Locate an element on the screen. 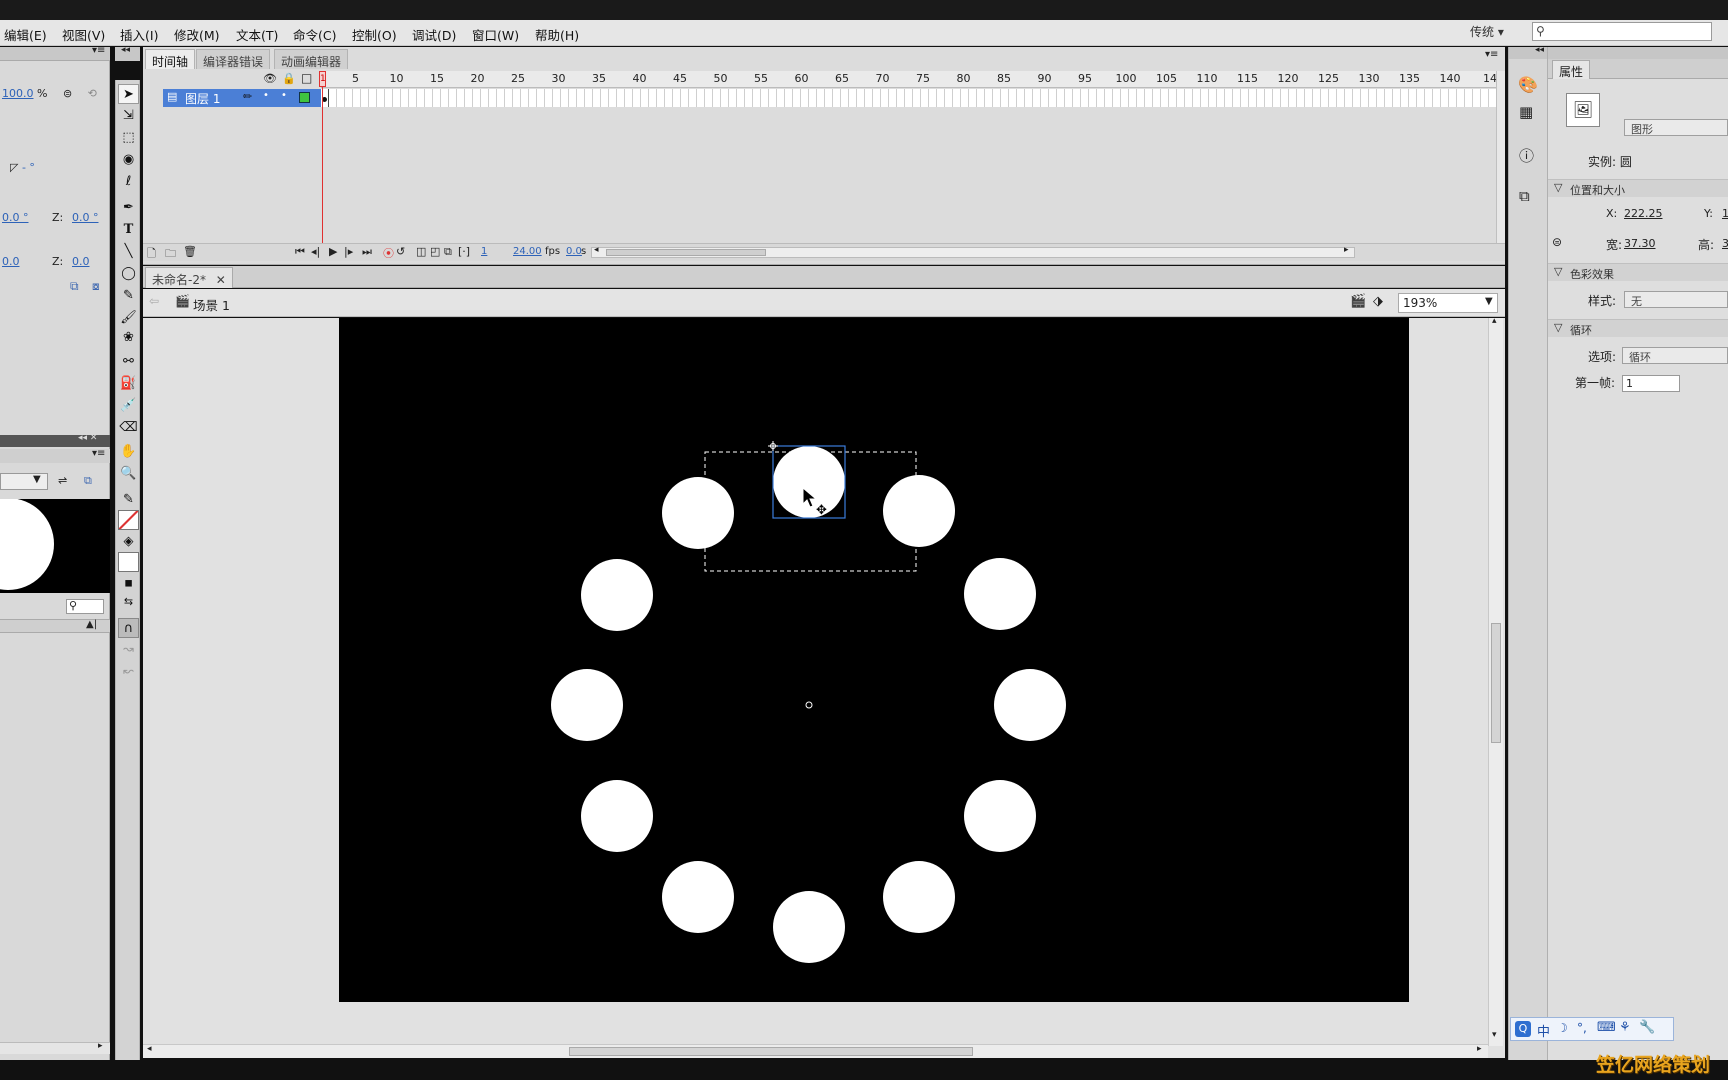  eraser-tool-icon: ⌫ is located at coordinates (128, 428).